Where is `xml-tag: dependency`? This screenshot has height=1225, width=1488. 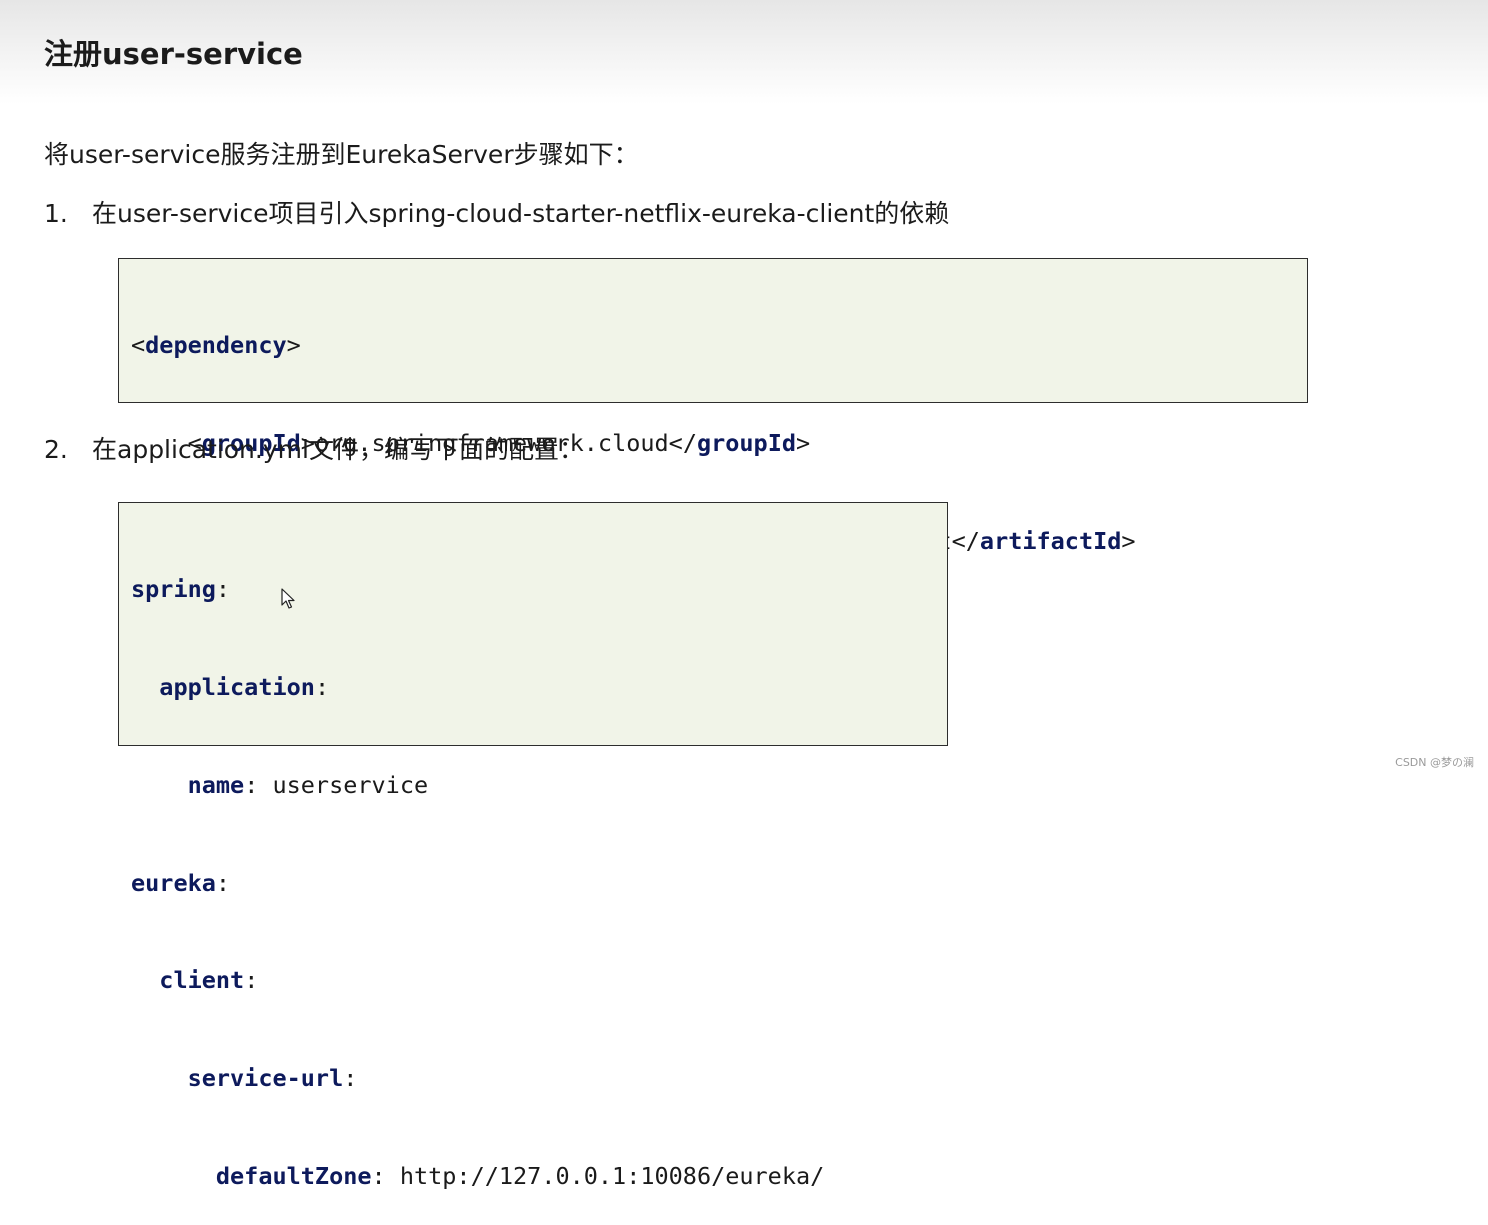 xml-tag: dependency is located at coordinates (216, 345).